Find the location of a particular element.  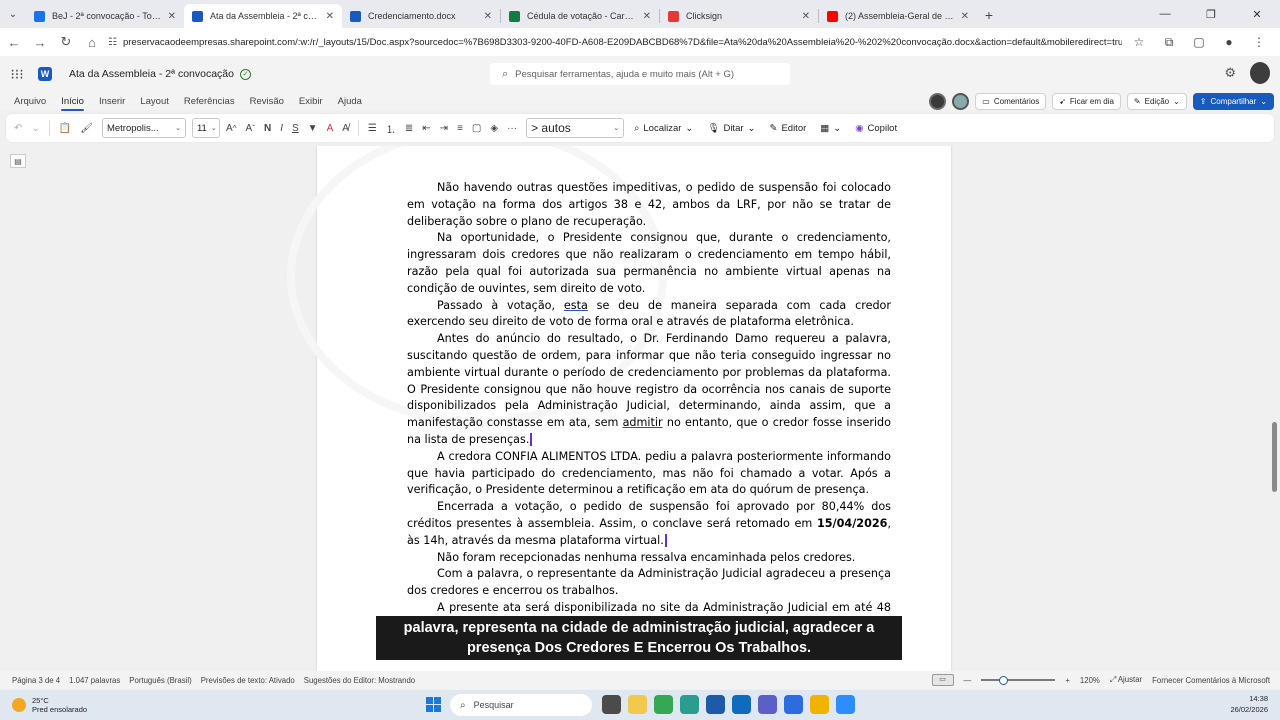

ribbon-tab: Início is located at coordinates (72, 101).